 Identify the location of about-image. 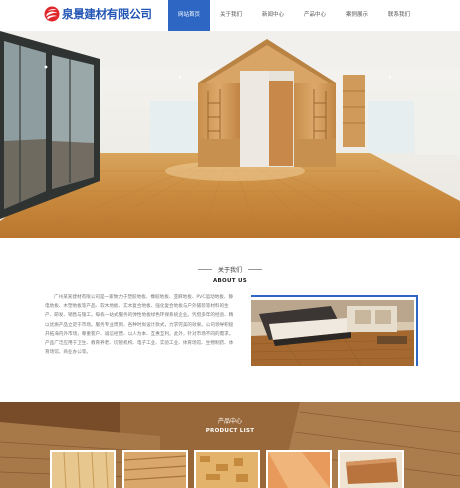
(332, 333).